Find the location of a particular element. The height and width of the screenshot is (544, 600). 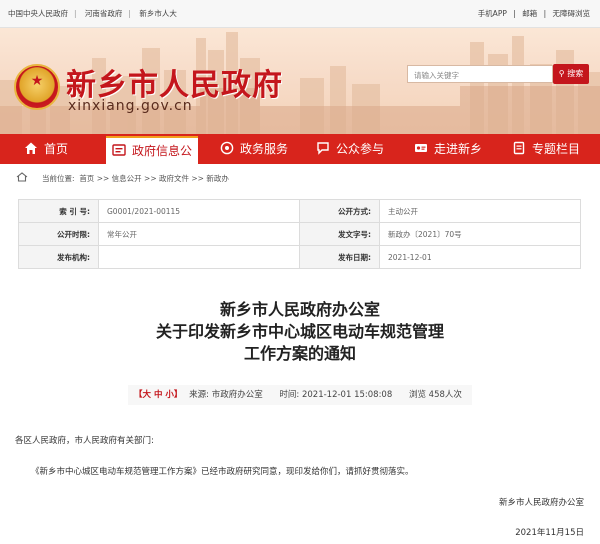

info-public-icon is located at coordinates (119, 150).